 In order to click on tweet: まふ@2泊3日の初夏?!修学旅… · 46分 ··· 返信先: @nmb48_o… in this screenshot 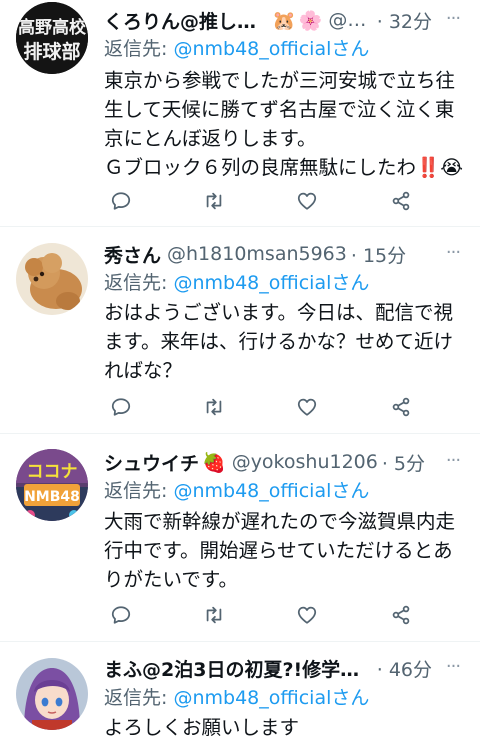, I will do `click(240, 695)`.